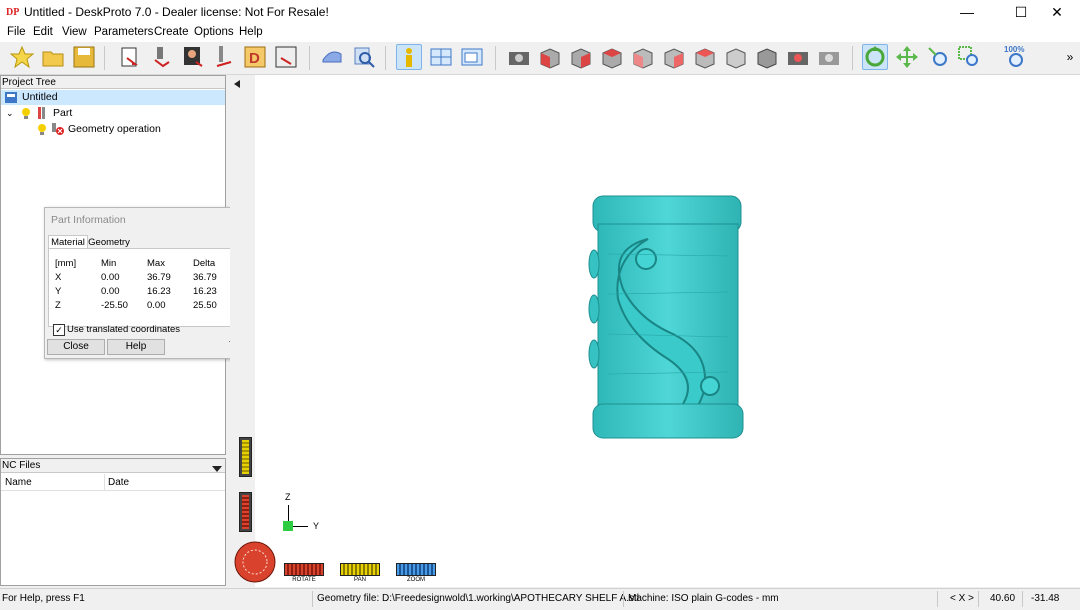 This screenshot has width=1080, height=610. I want to click on dxf-import-icon: D, so click(255, 57).